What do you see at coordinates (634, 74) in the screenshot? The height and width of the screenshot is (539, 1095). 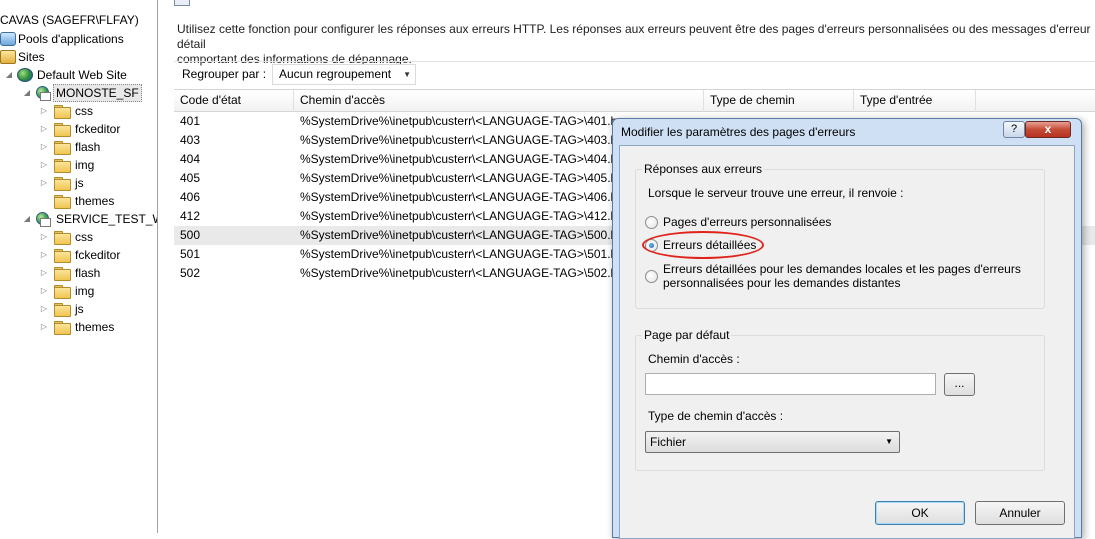 I see `group-by-bar: Regrouper par : Aucun regroupement ▼` at bounding box center [634, 74].